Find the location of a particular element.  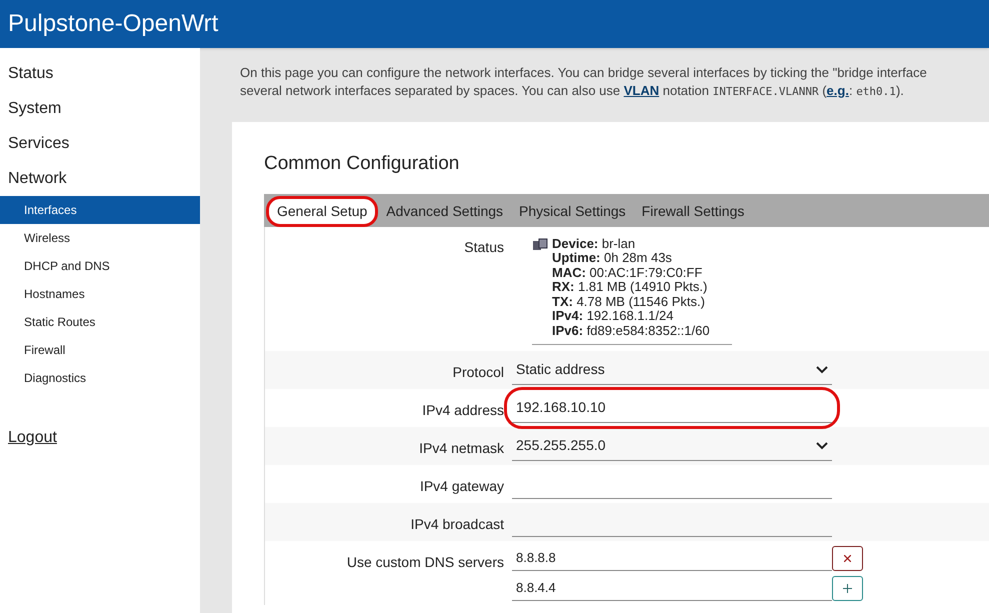

remove-button is located at coordinates (847, 558).